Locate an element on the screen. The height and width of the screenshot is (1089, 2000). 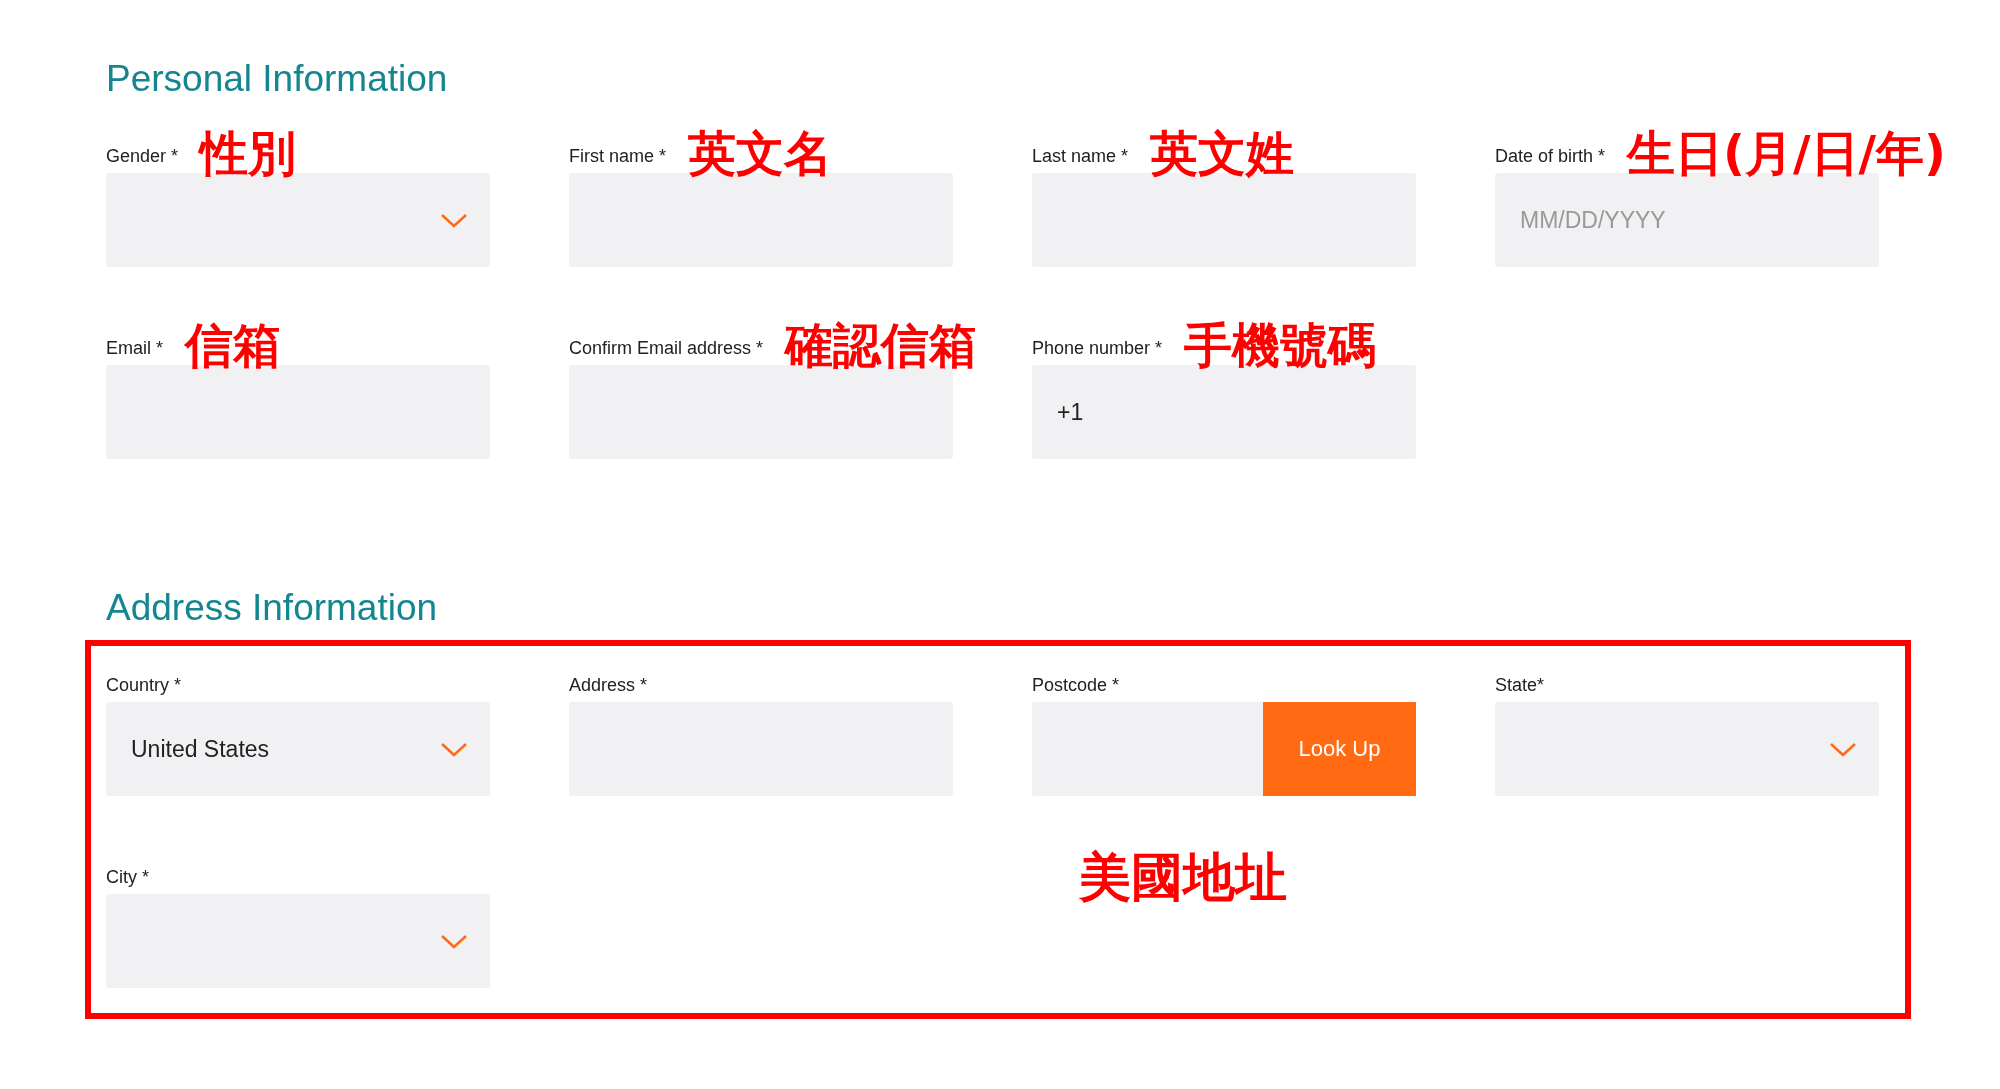
annotation-text: 英文名 is located at coordinates (760, 154).